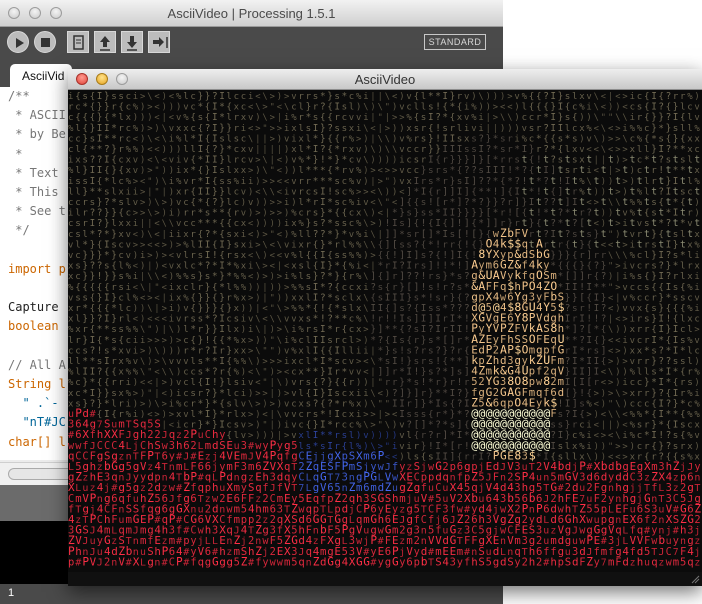  What do you see at coordinates (588, 415) in the screenshot?
I see `ascii-glyph: >` at bounding box center [588, 415].